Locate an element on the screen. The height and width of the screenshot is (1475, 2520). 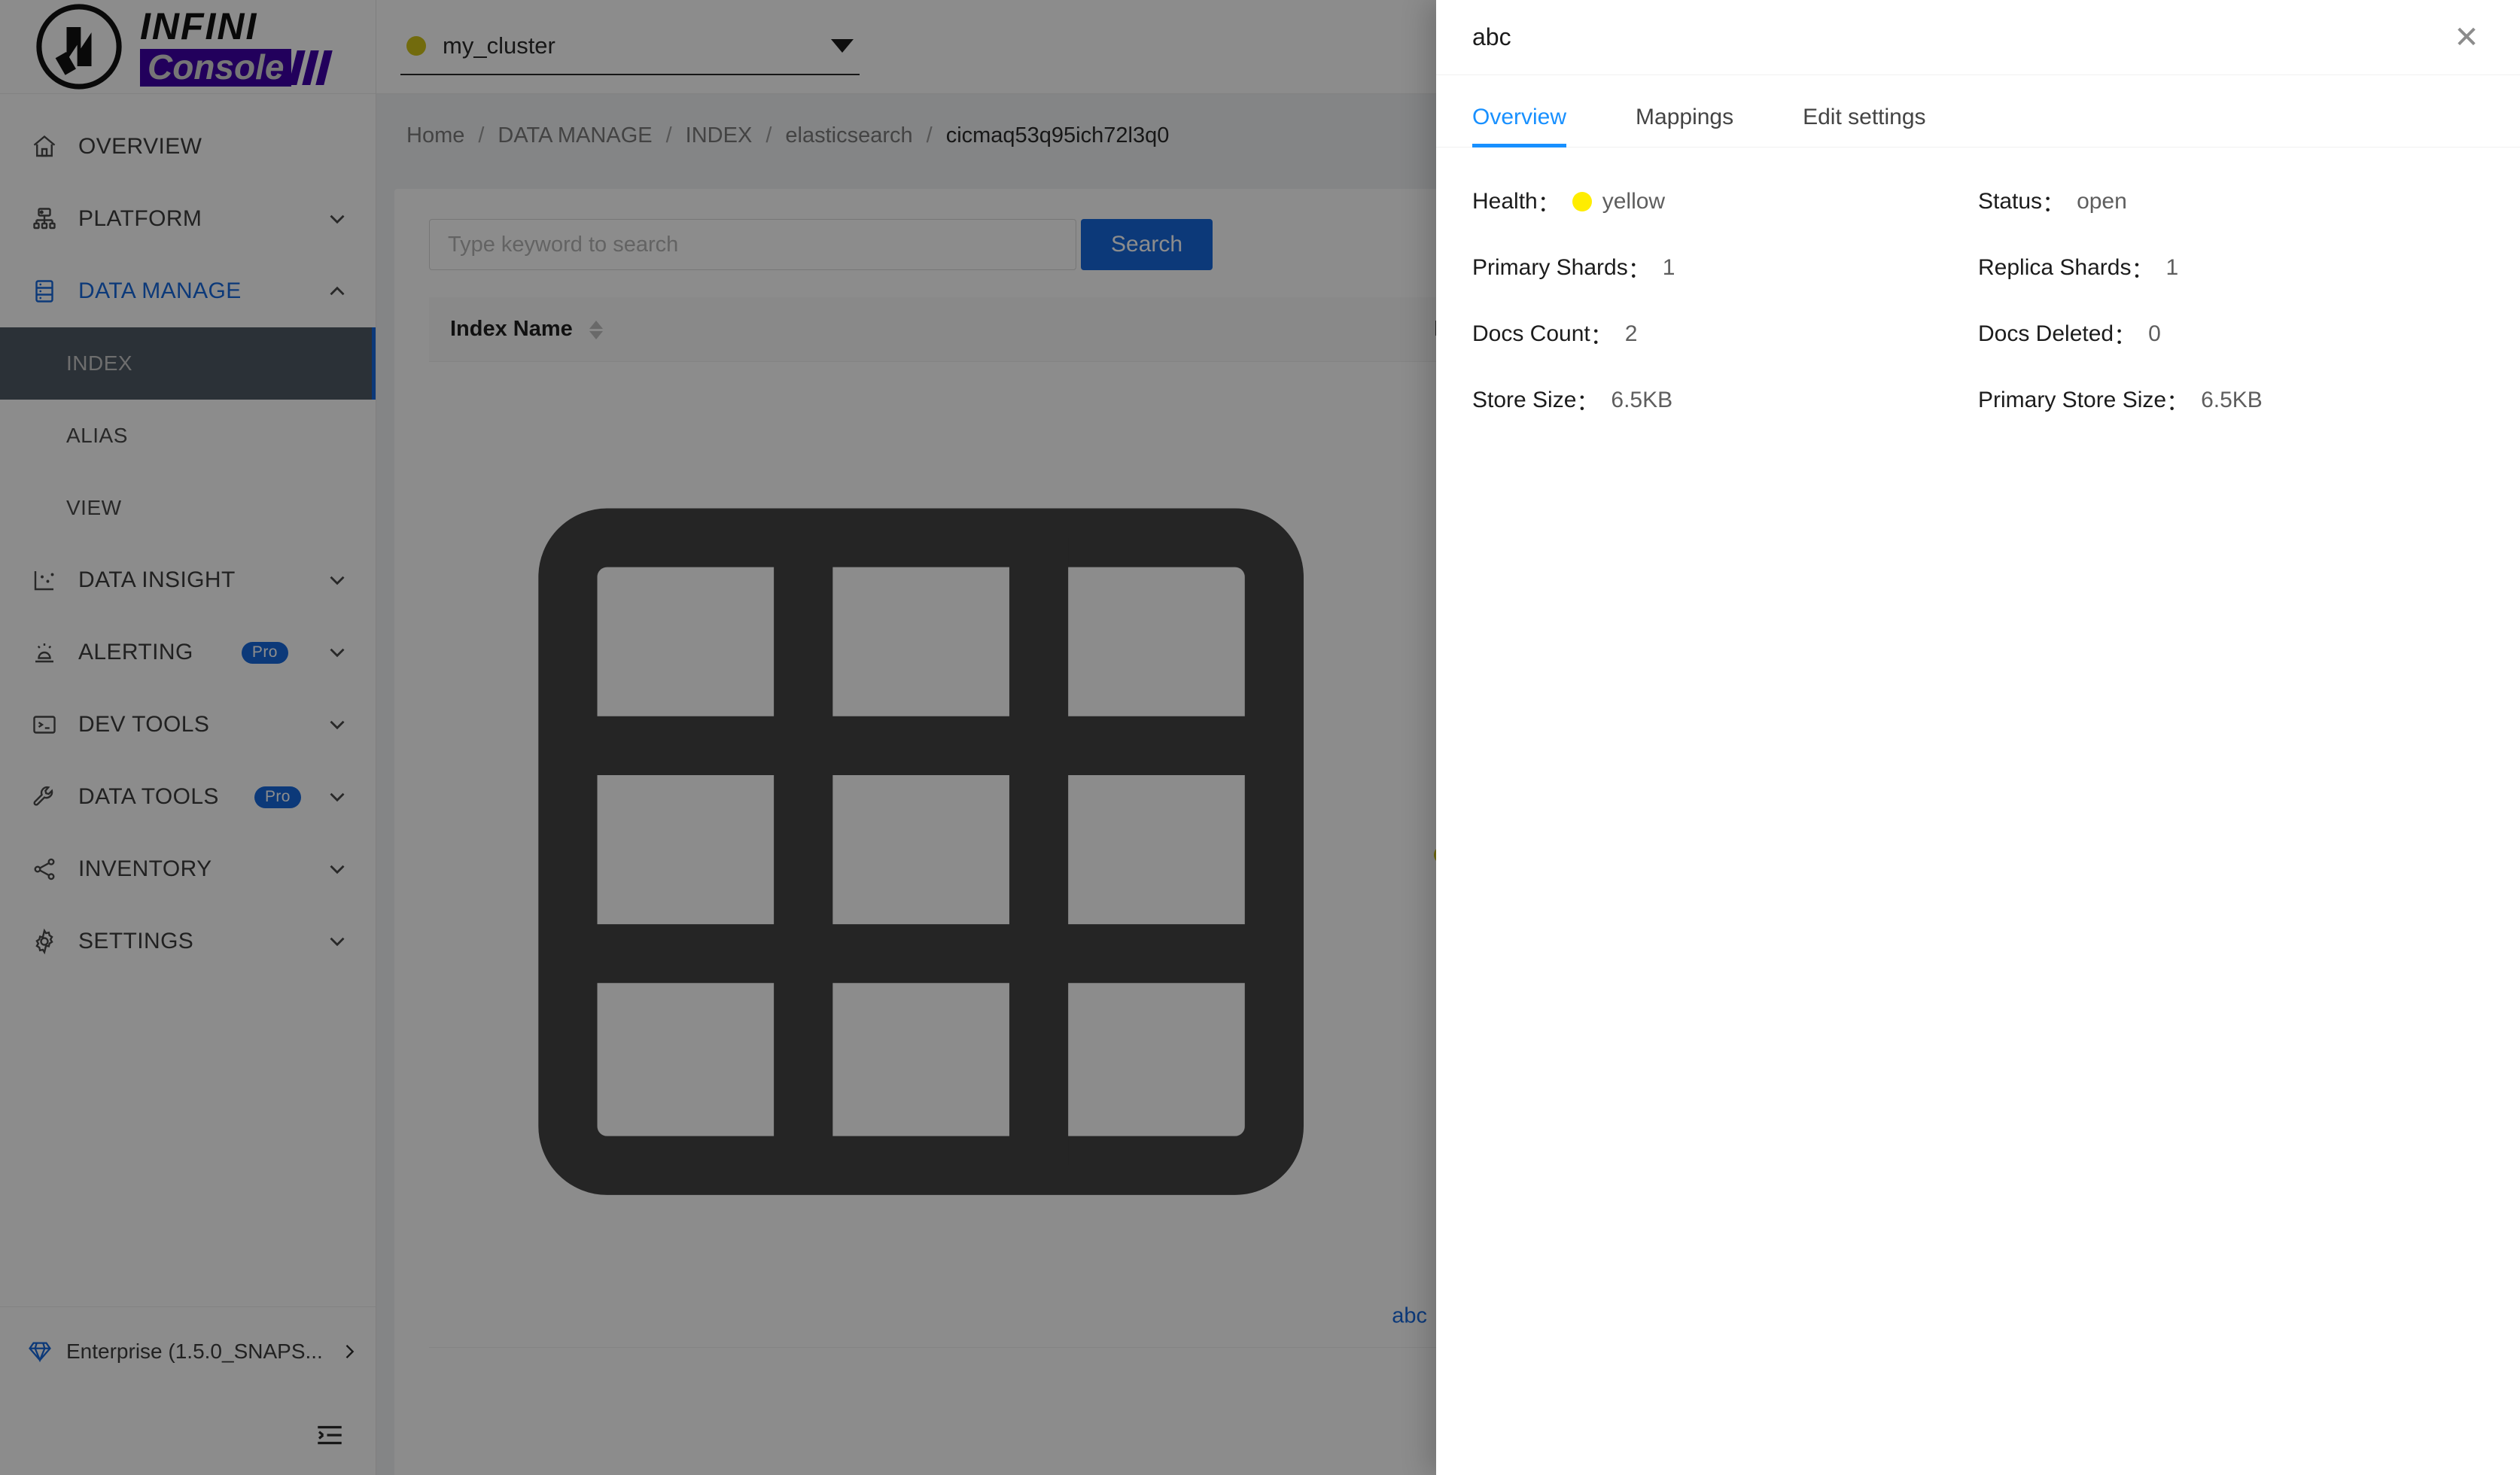
detail-value: yellow is located at coordinates (1618, 201).